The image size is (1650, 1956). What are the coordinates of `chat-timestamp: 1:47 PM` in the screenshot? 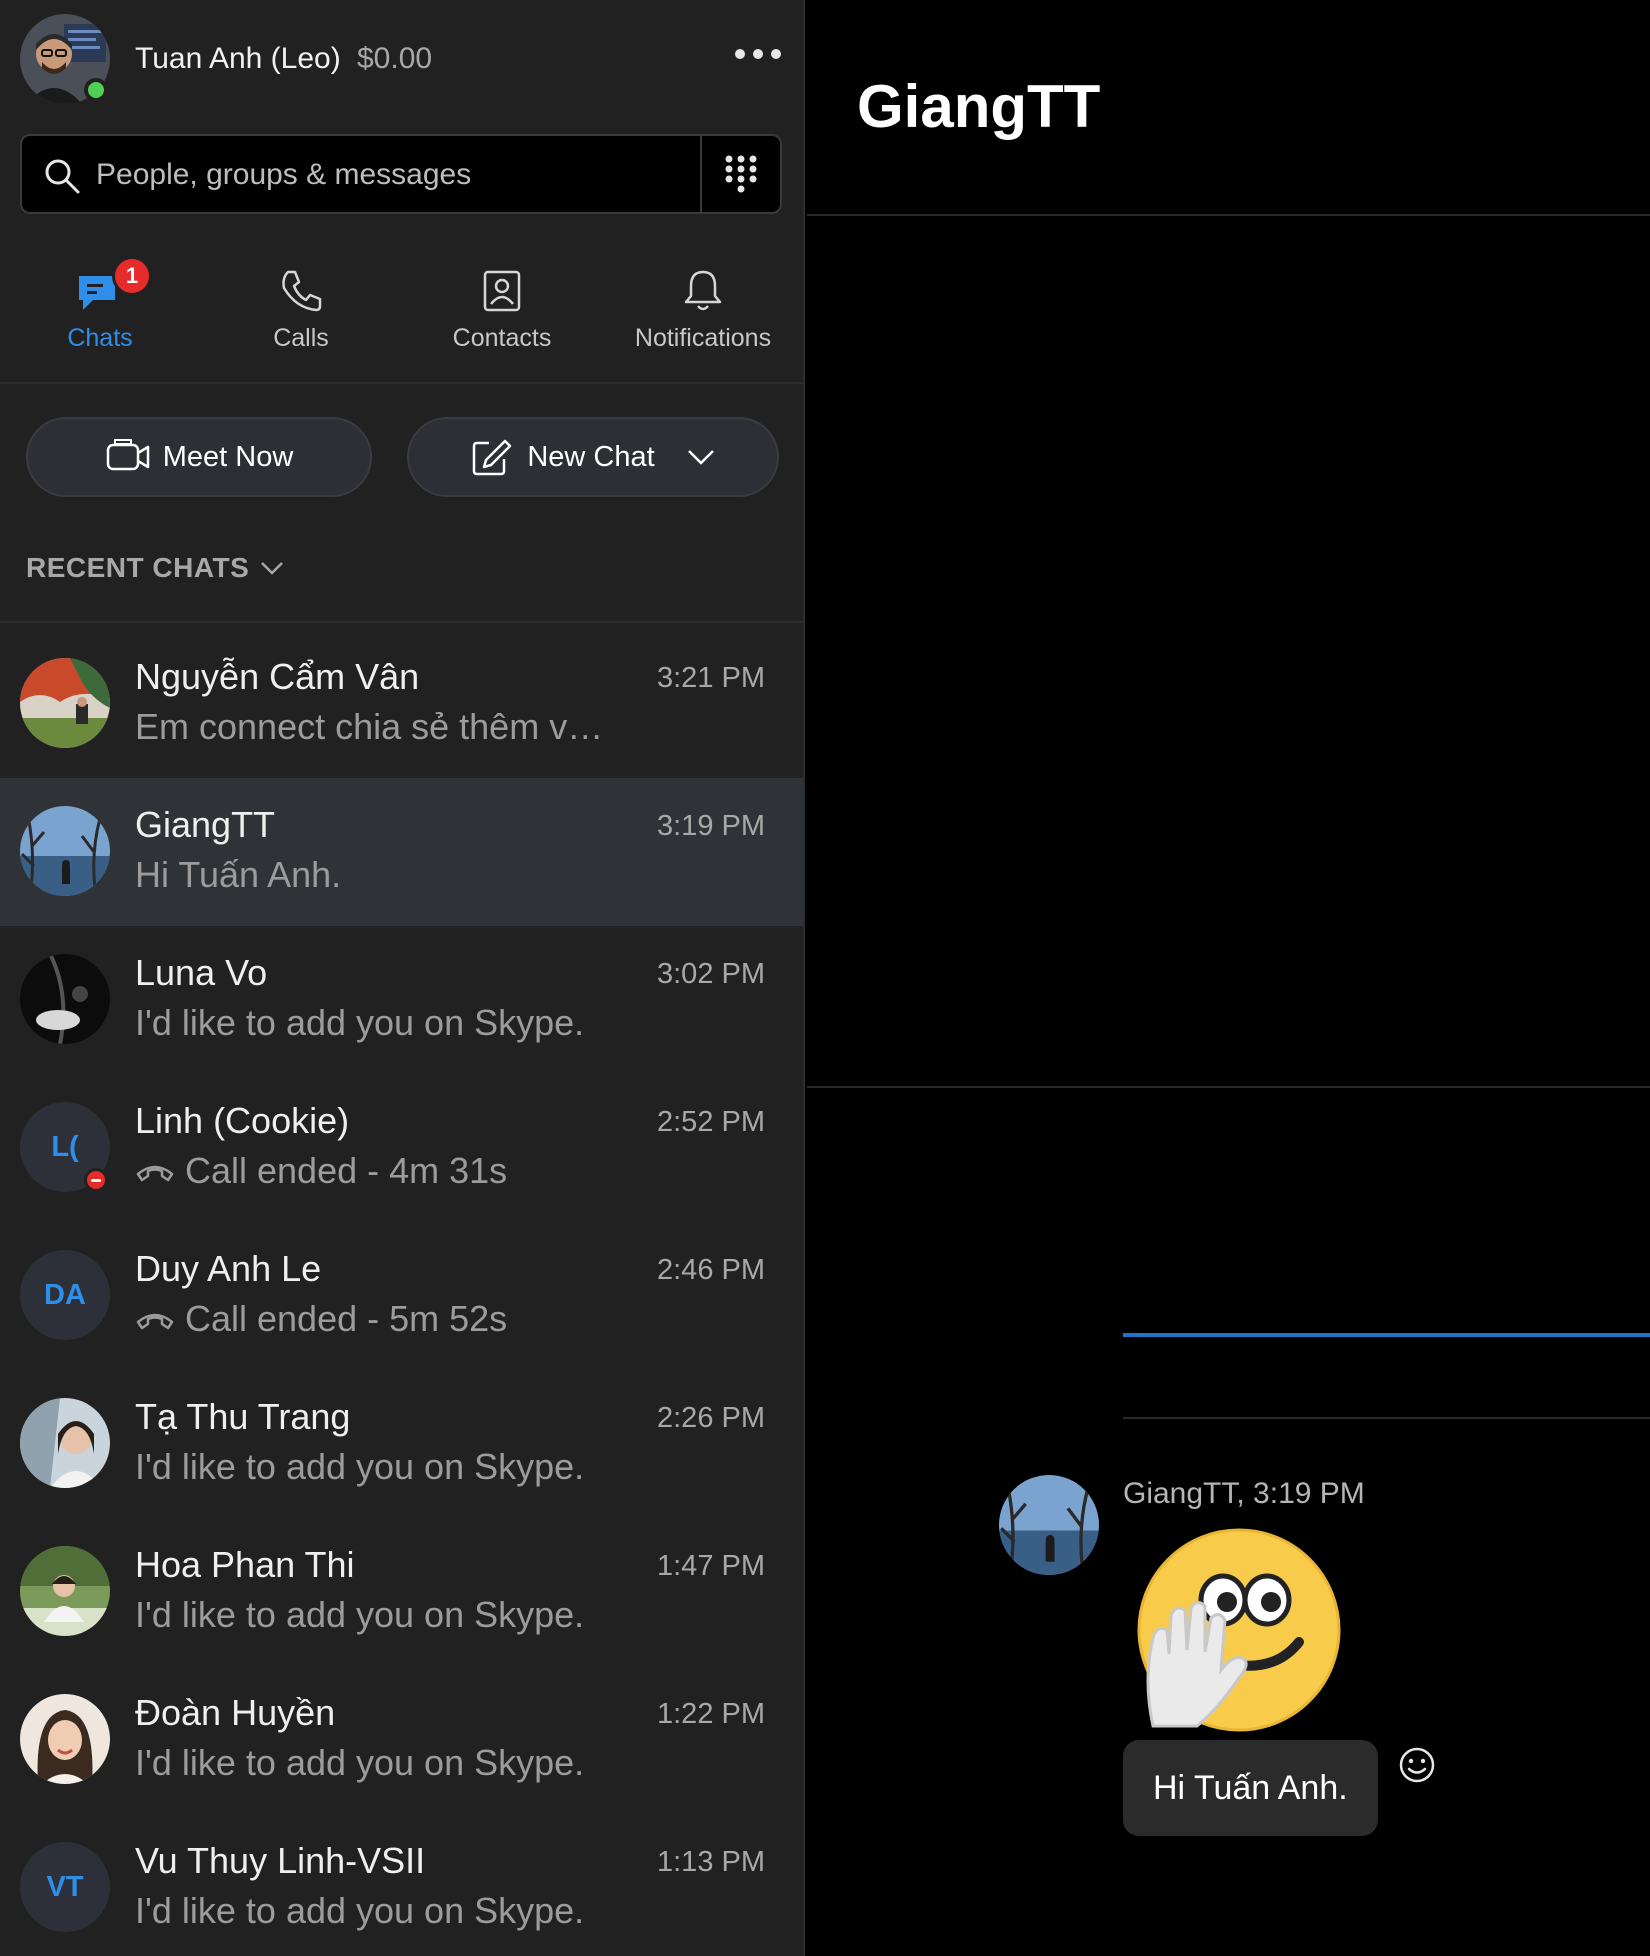 It's located at (711, 1566).